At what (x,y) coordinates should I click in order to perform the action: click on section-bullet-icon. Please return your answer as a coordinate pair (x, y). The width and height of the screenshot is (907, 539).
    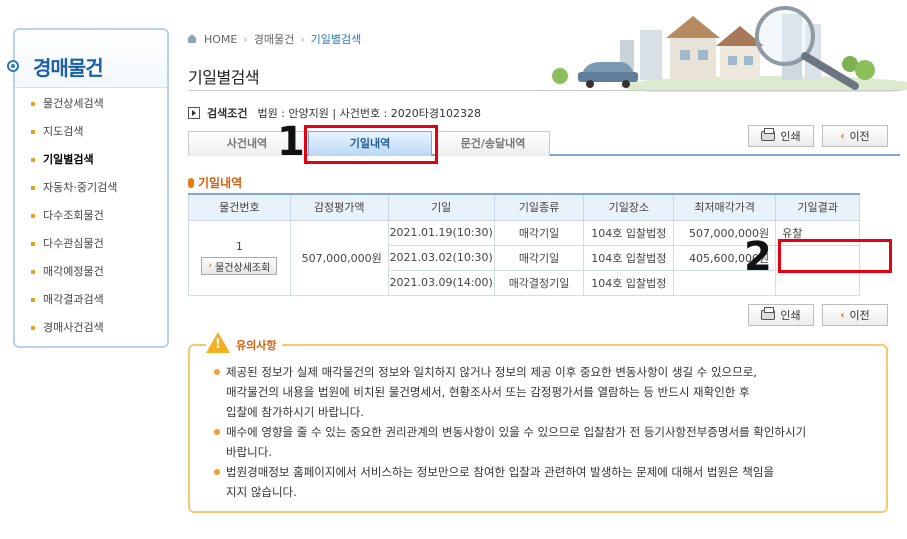
    Looking at the image, I should click on (191, 182).